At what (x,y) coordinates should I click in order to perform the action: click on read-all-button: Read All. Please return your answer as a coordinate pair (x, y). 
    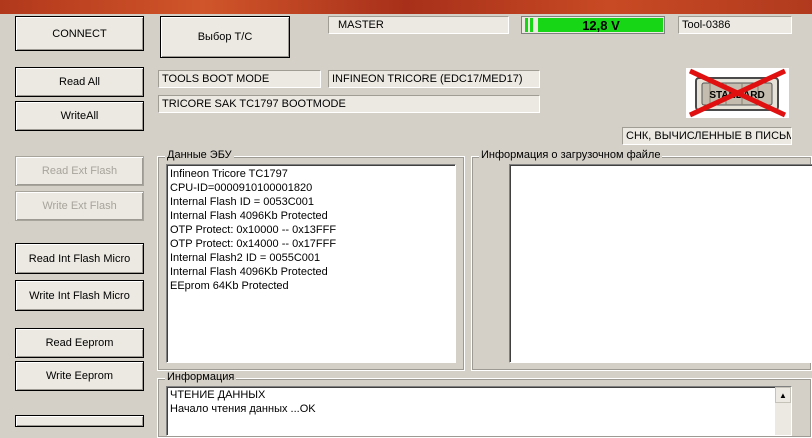
    Looking at the image, I should click on (79, 82).